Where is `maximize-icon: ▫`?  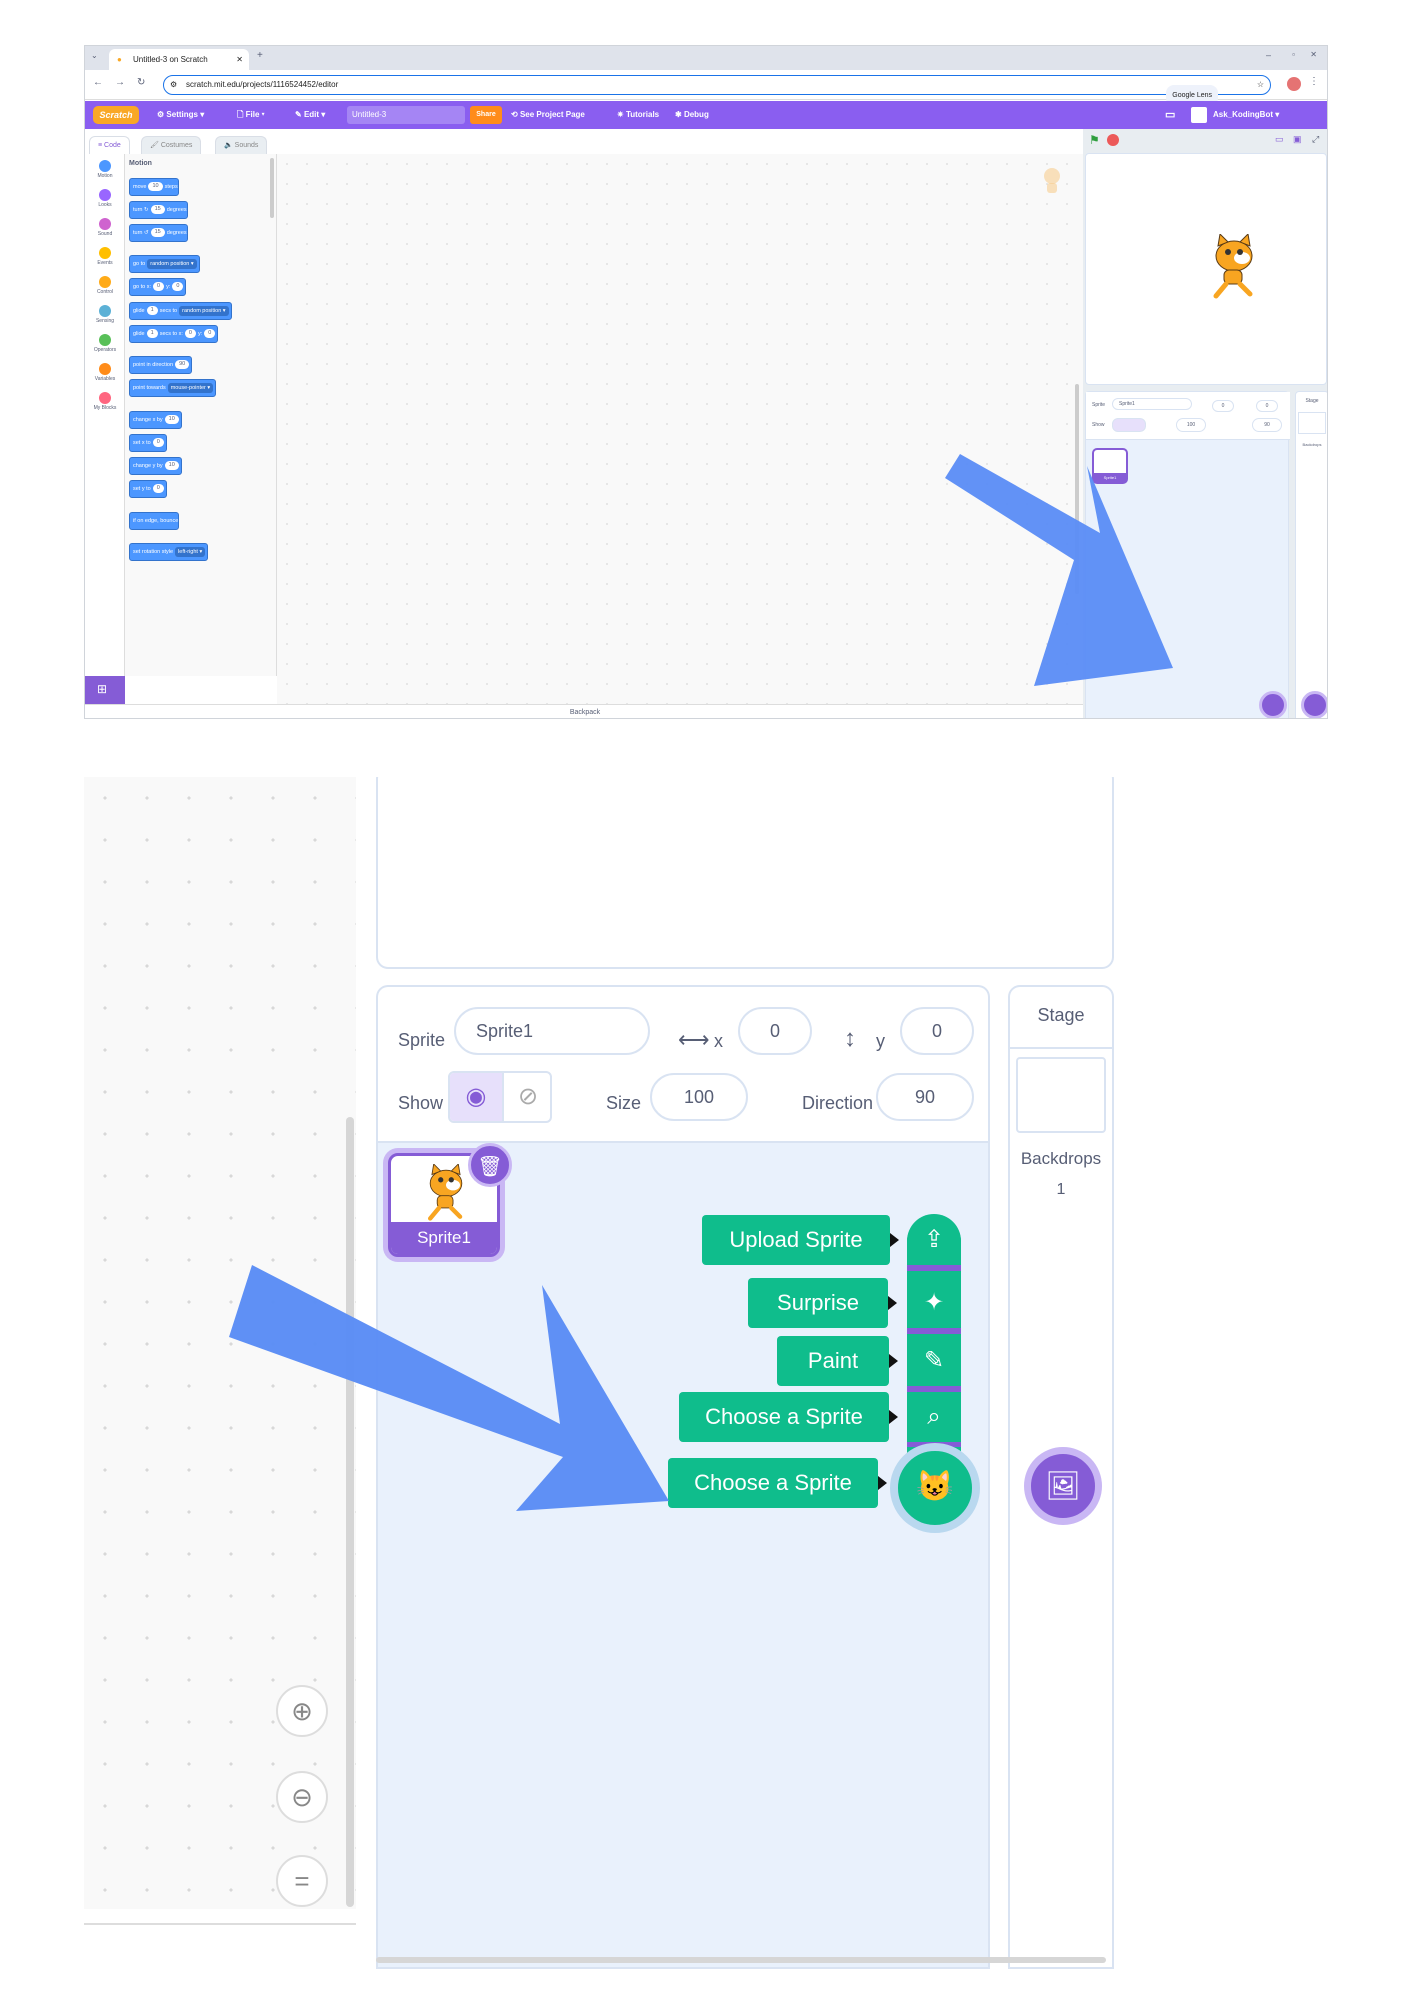 maximize-icon: ▫ is located at coordinates (1293, 54).